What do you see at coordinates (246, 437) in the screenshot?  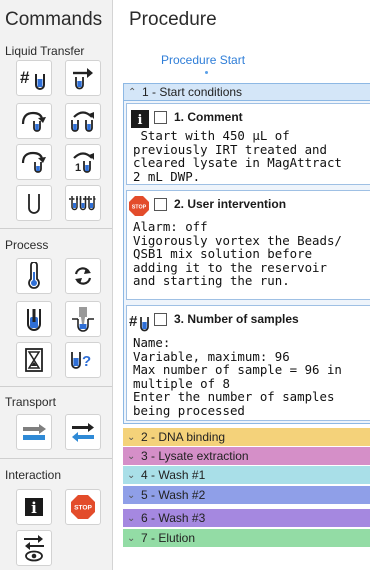 I see `section-dna-binding: ⌄ 2 - DNA binding` at bounding box center [246, 437].